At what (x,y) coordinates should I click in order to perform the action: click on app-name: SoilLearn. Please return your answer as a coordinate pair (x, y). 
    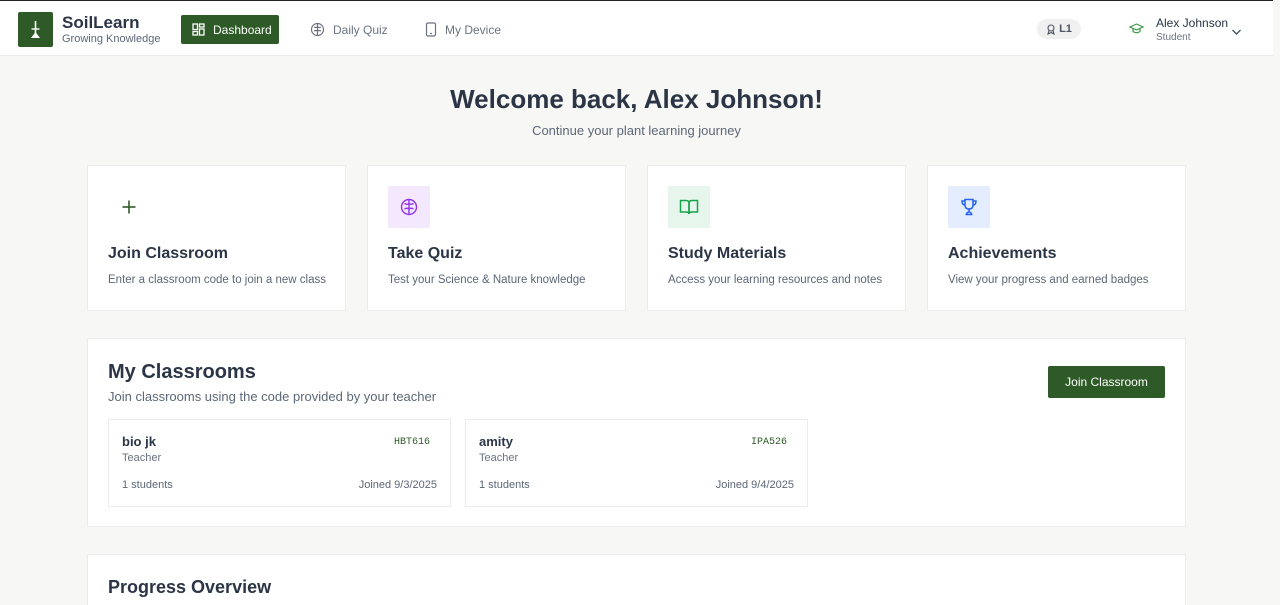
    Looking at the image, I should click on (100, 23).